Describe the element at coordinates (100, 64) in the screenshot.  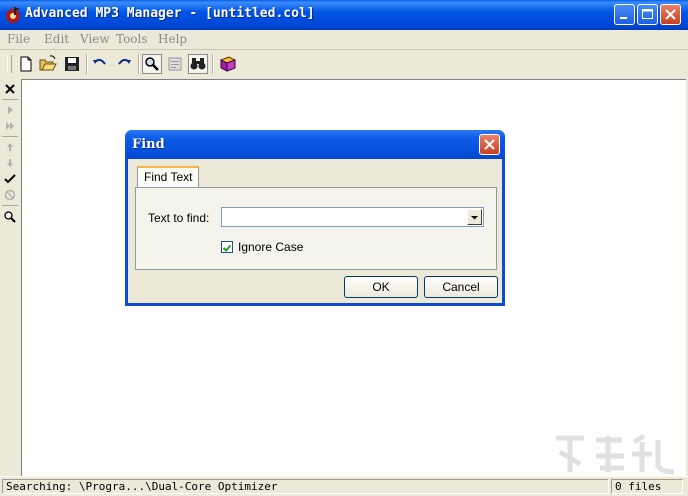
I see `undo-icon` at that location.